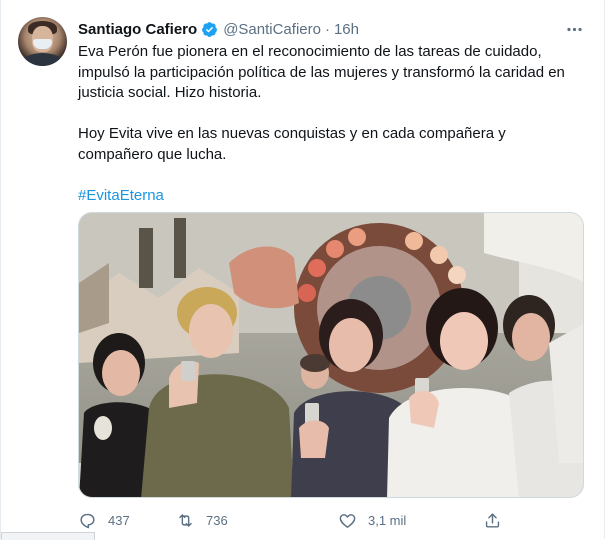  I want to click on reply-count: 437, so click(119, 520).